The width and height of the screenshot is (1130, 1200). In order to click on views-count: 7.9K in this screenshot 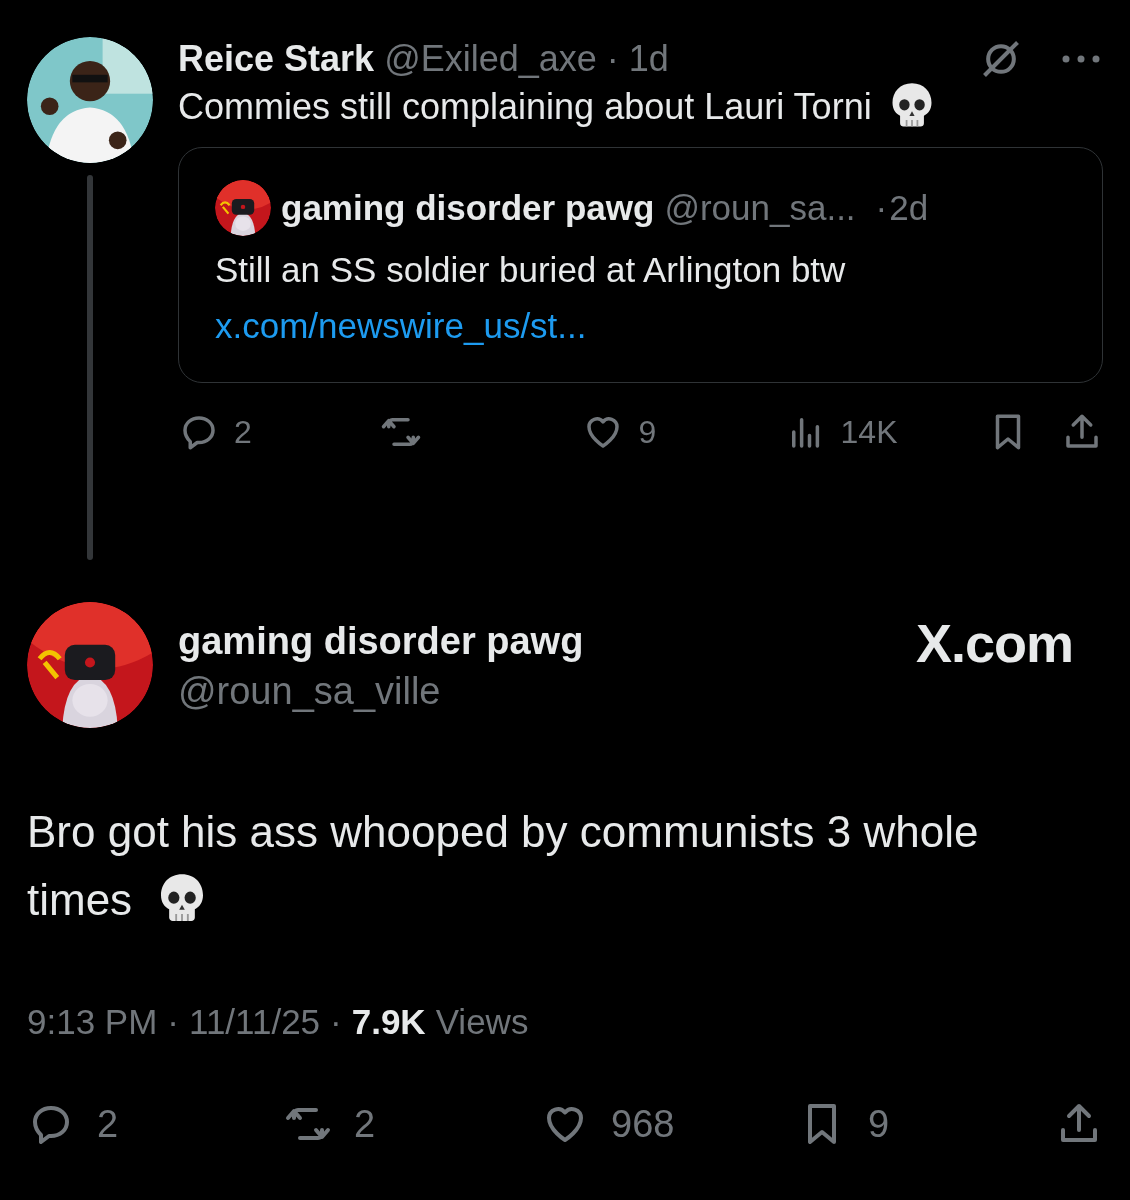, I will do `click(388, 1022)`.